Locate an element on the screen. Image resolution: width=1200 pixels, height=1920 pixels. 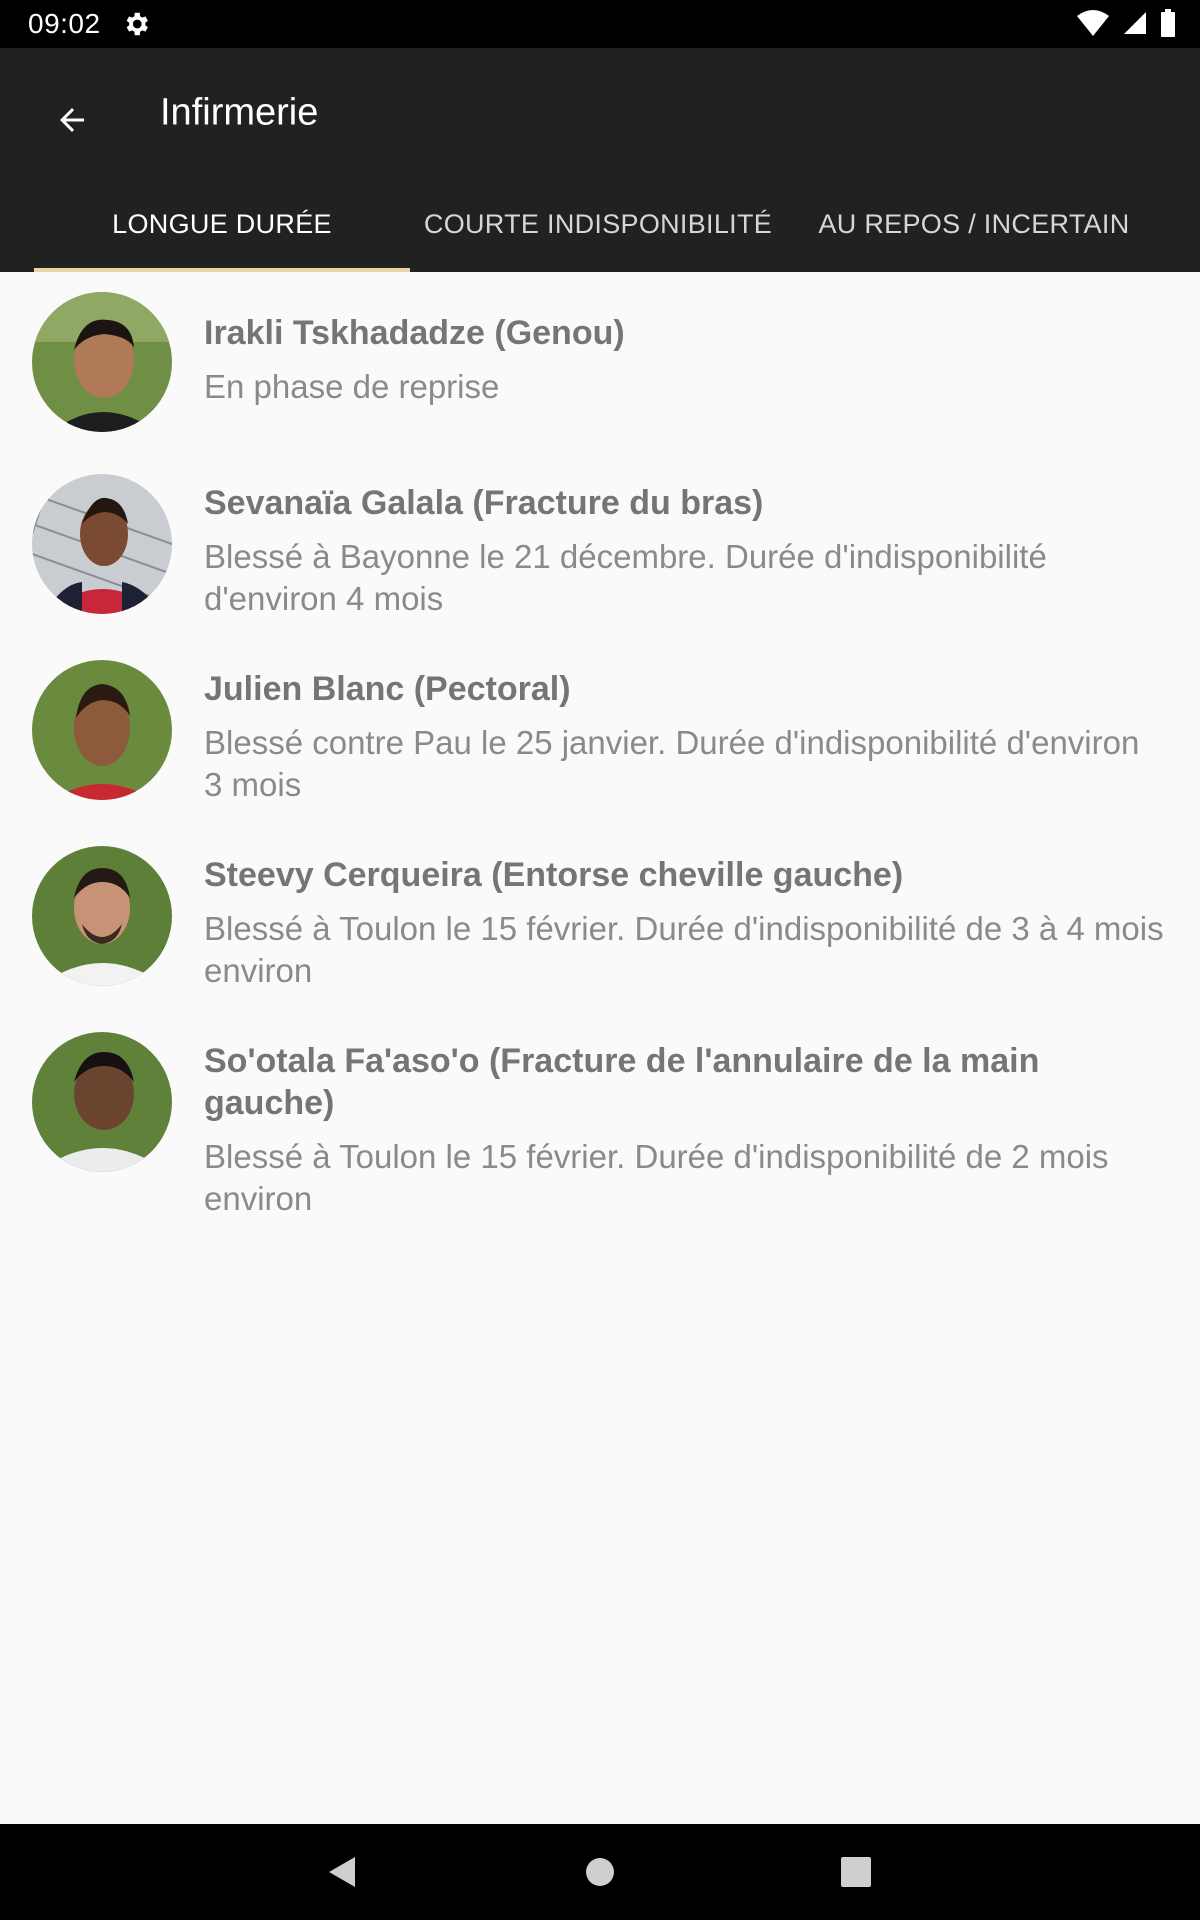
tab-longue-duree: LONGUE DURÉE is located at coordinates (222, 224).